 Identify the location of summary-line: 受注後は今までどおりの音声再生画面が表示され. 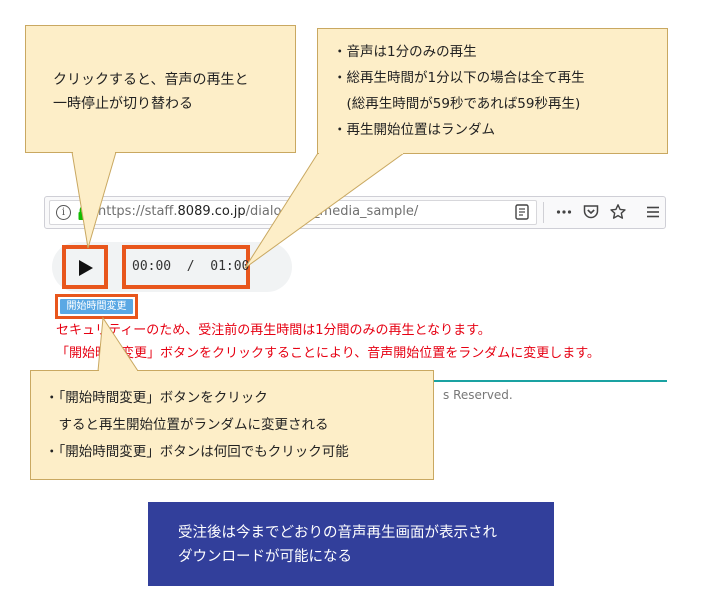
(337, 533).